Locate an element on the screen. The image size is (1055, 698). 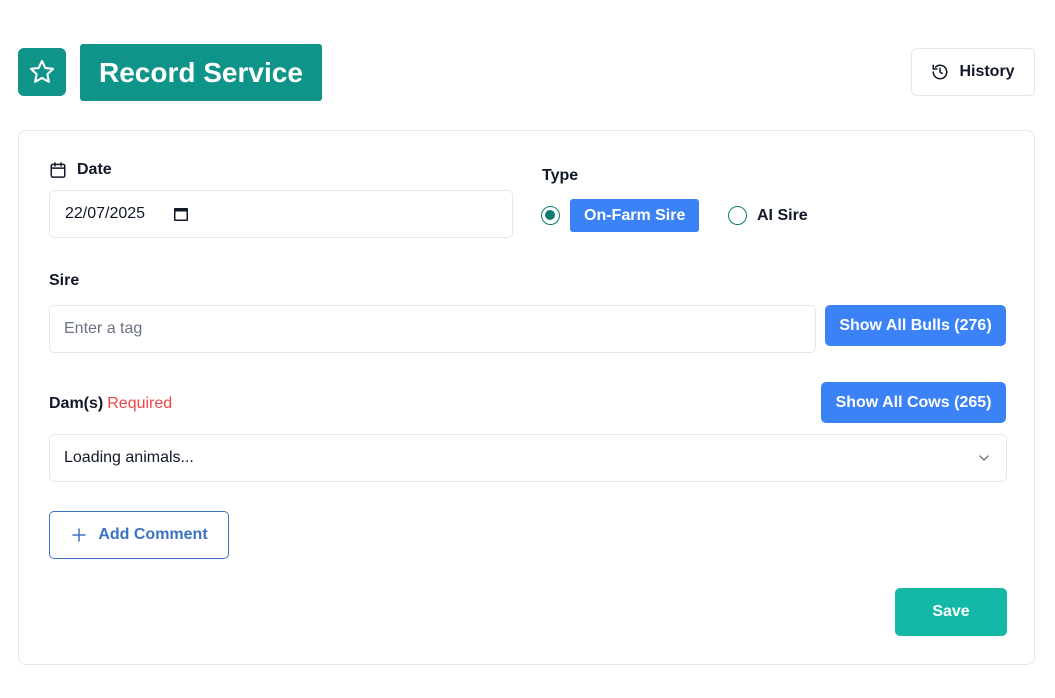
show-all-bulls-button: Show All Bulls (276) is located at coordinates (915, 325).